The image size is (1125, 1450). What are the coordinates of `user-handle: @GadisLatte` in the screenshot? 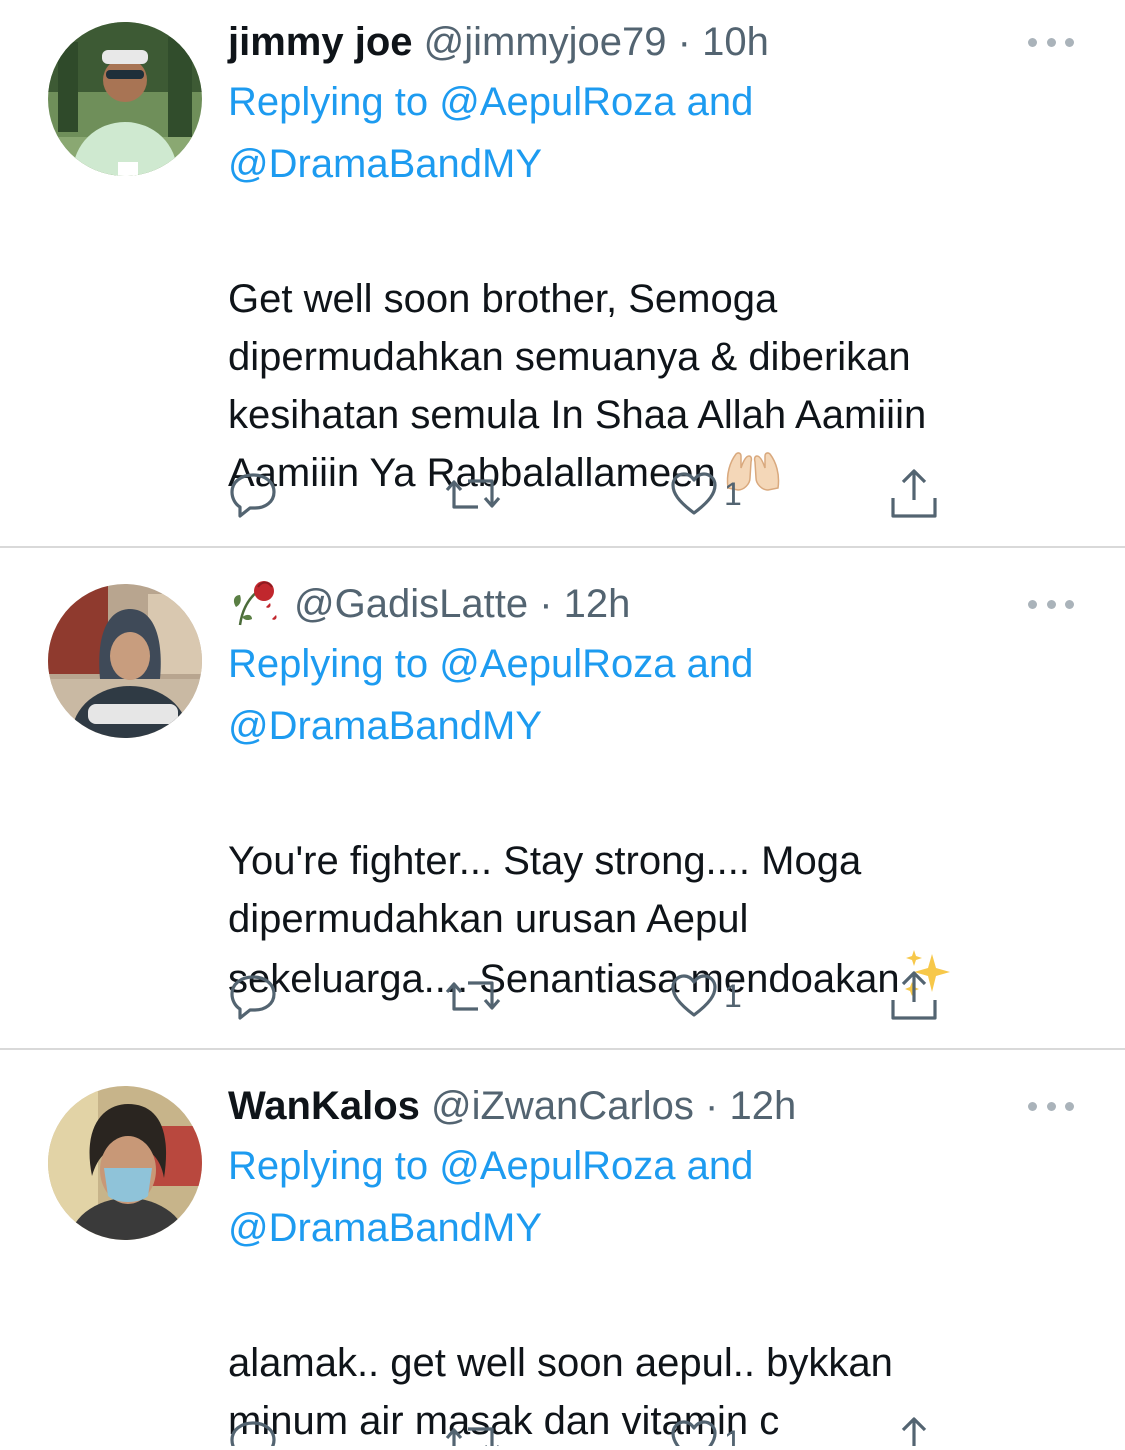 It's located at (411, 604).